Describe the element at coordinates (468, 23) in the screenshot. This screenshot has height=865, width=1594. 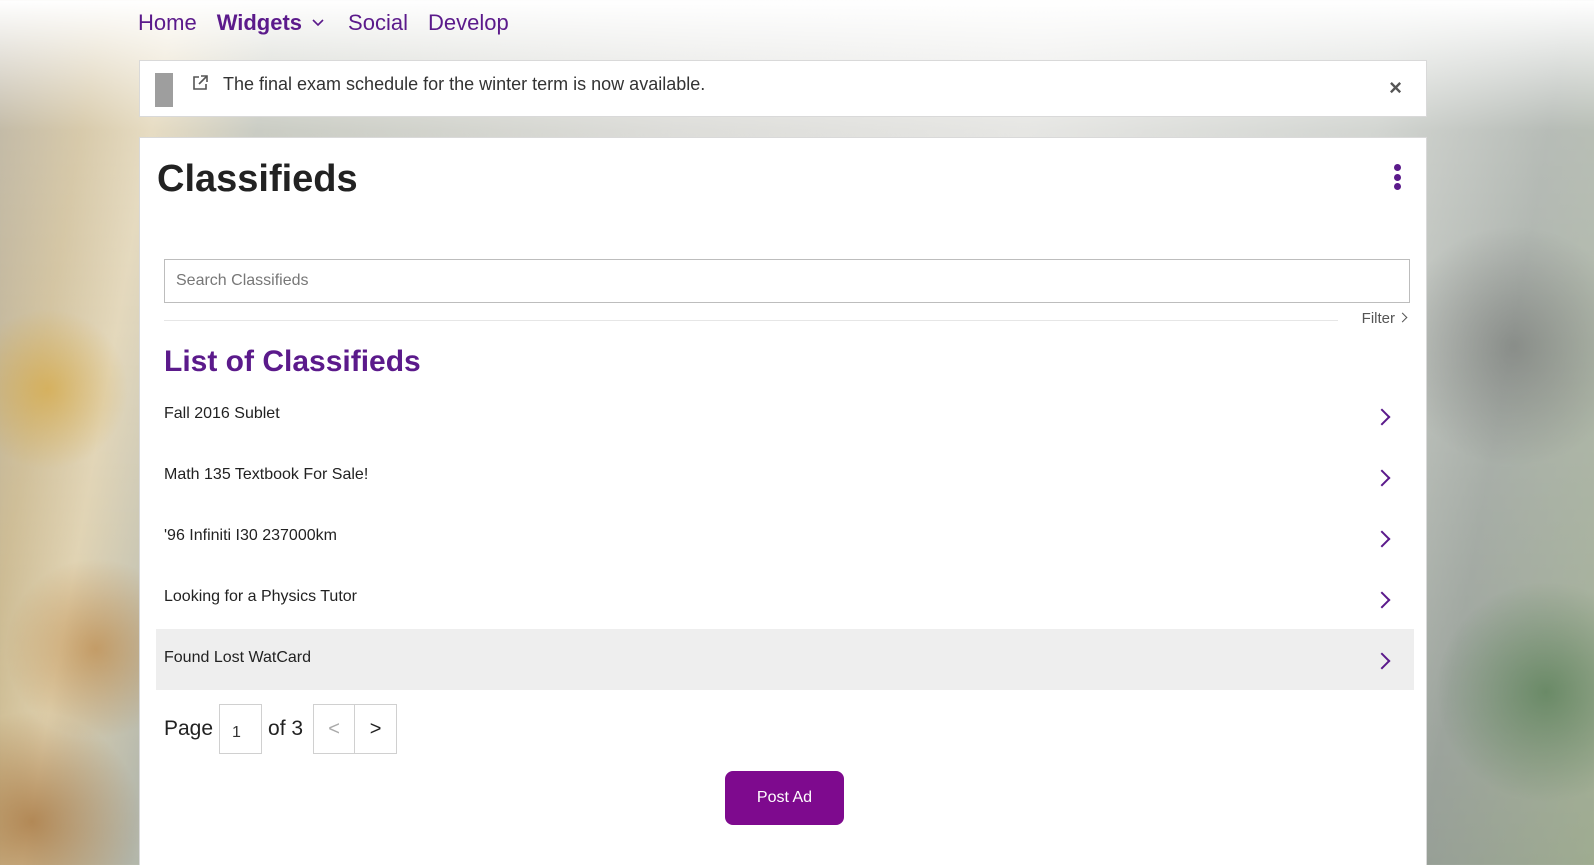
I see `nav-develop: Develop` at that location.